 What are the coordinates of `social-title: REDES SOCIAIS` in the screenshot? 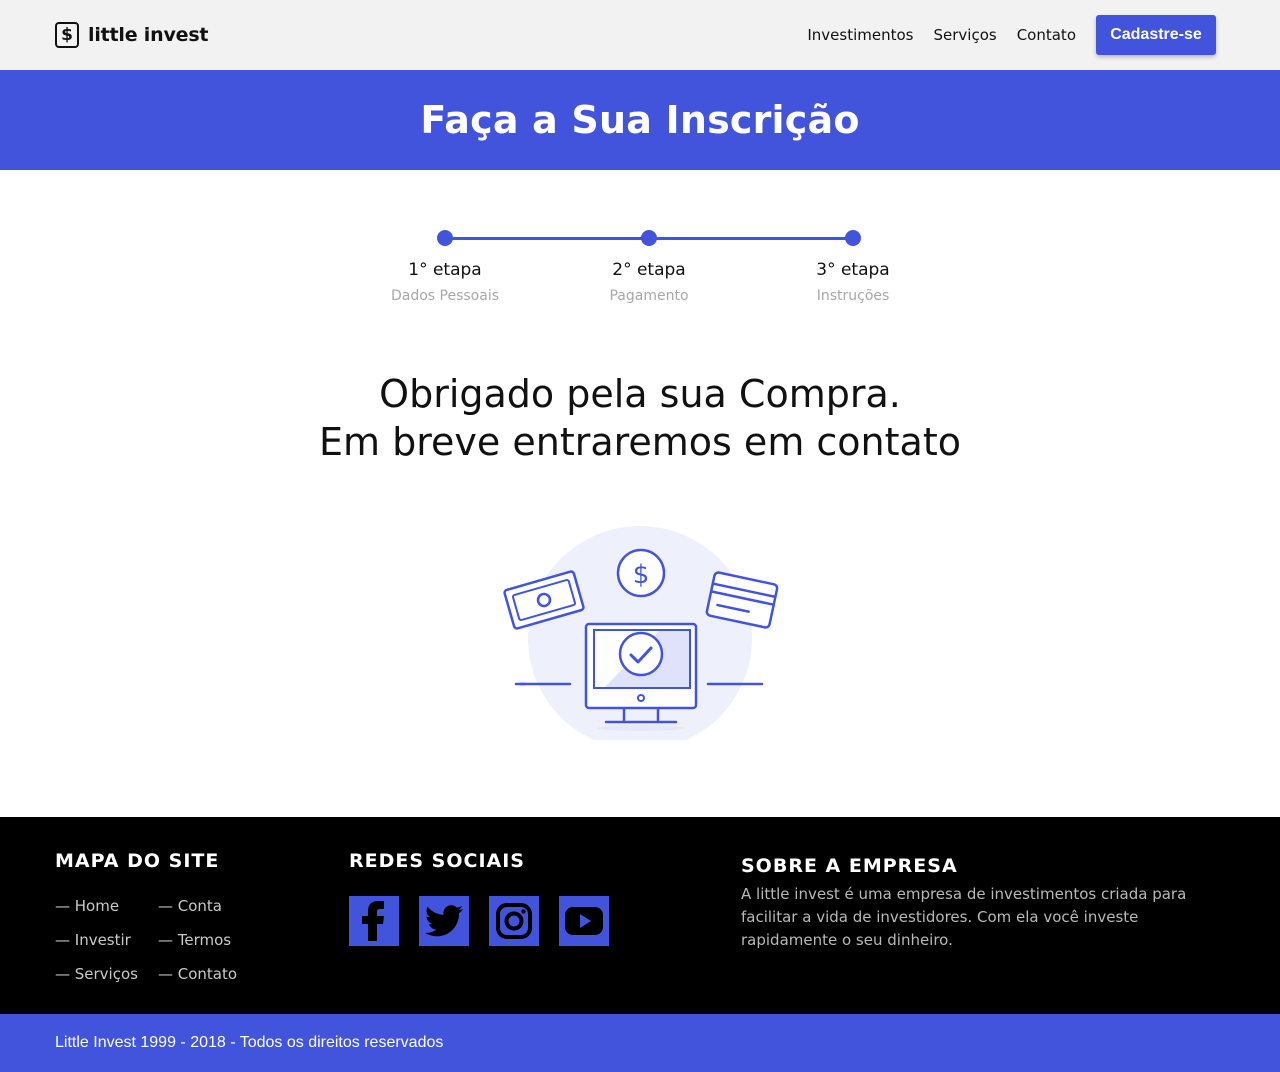 It's located at (437, 861).